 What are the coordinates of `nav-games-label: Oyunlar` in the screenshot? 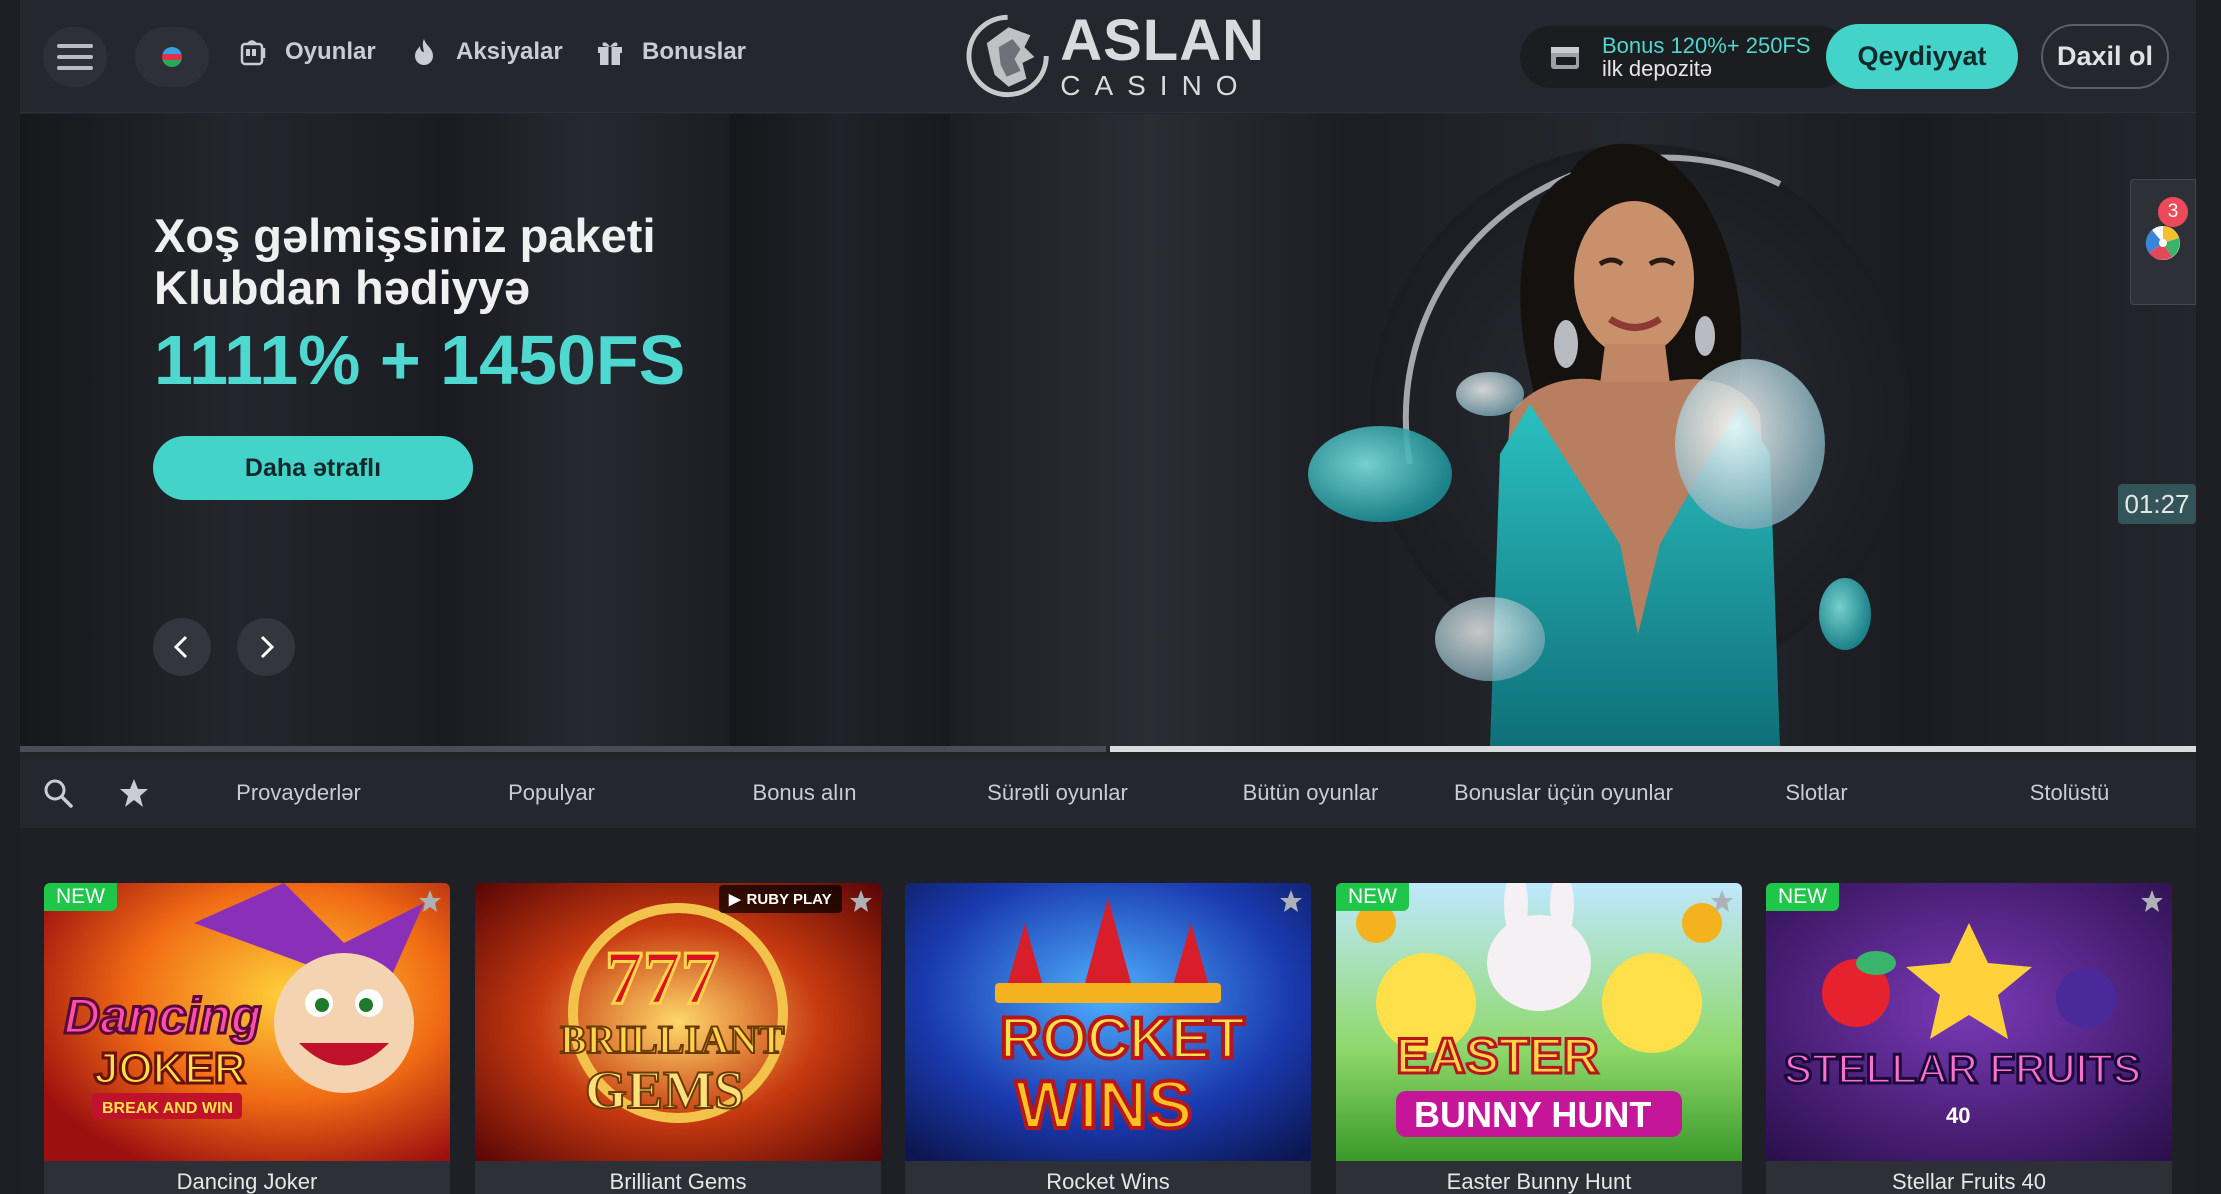 It's located at (330, 51).